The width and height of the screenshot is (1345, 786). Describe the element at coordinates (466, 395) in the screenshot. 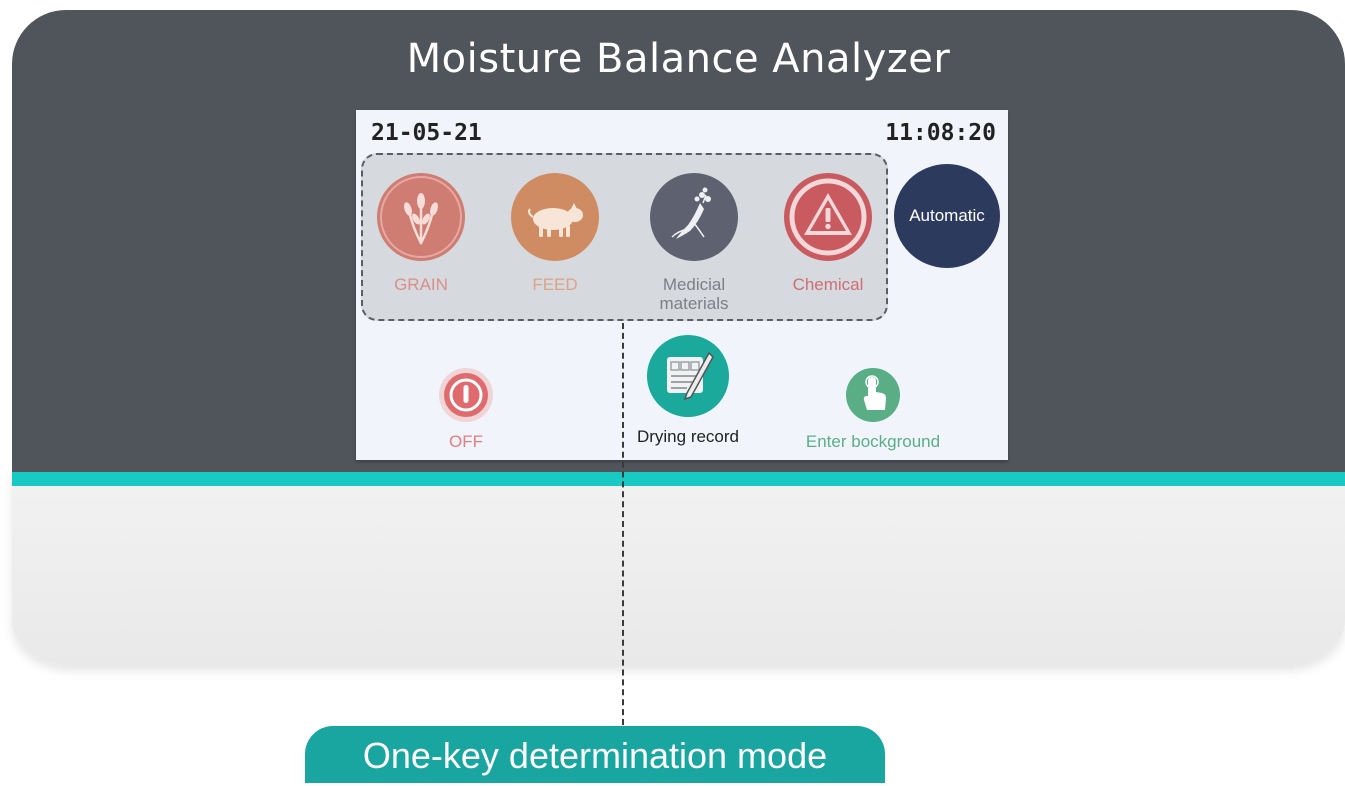

I see `power-icon` at that location.